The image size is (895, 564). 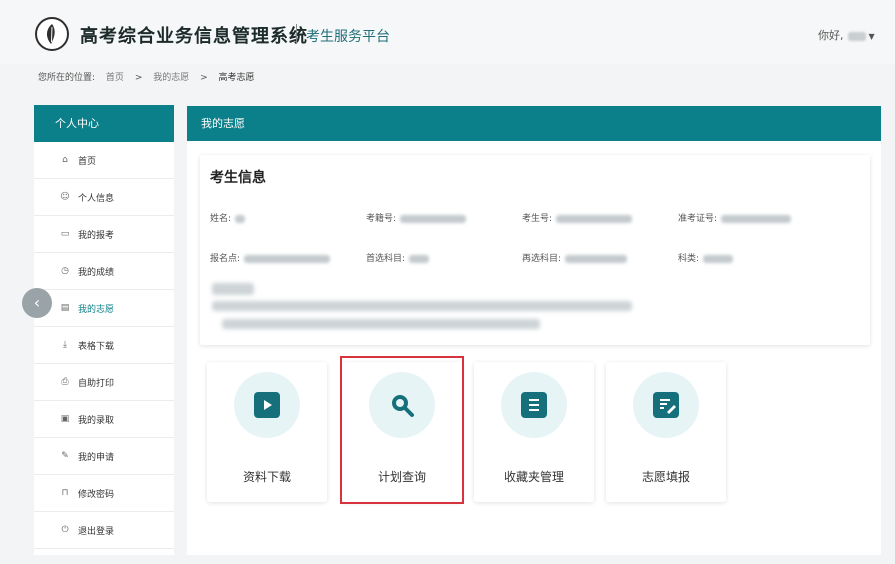 What do you see at coordinates (52, 34) in the screenshot?
I see `leaf-emblem-icon` at bounding box center [52, 34].